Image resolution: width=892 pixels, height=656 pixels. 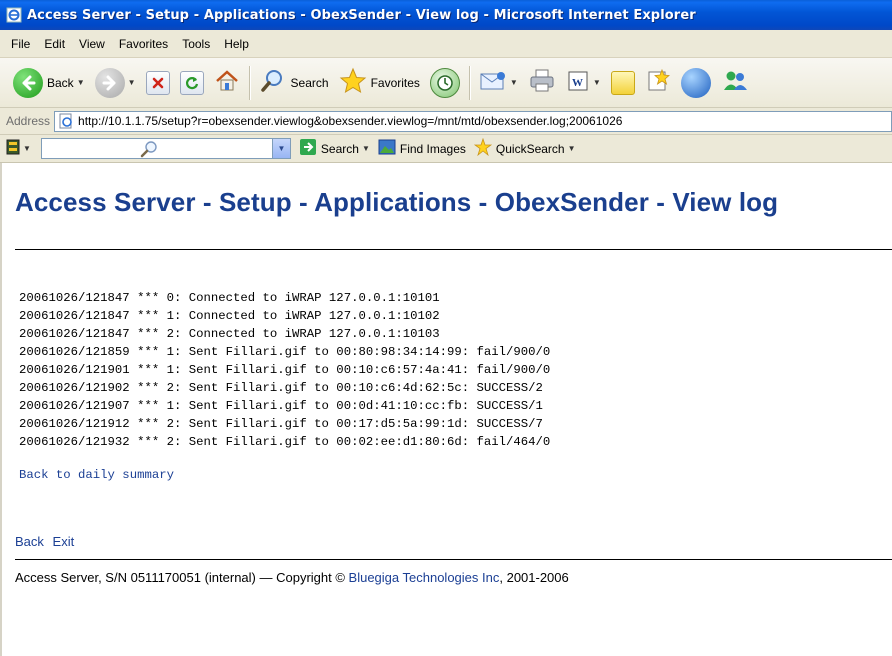 I want to click on globe-icon, so click(x=695, y=82).